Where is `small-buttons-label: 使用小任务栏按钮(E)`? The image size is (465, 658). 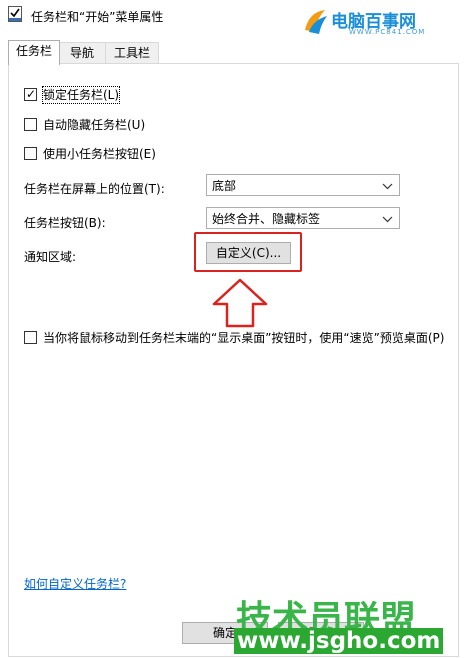 small-buttons-label: 使用小任务栏按钮(E) is located at coordinates (99, 154).